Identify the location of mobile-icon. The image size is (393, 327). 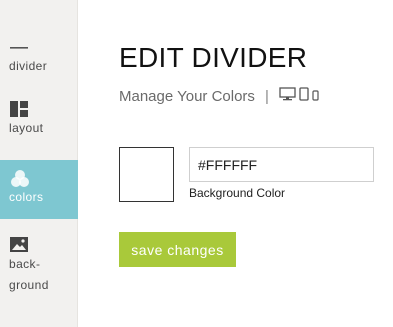
(315, 96).